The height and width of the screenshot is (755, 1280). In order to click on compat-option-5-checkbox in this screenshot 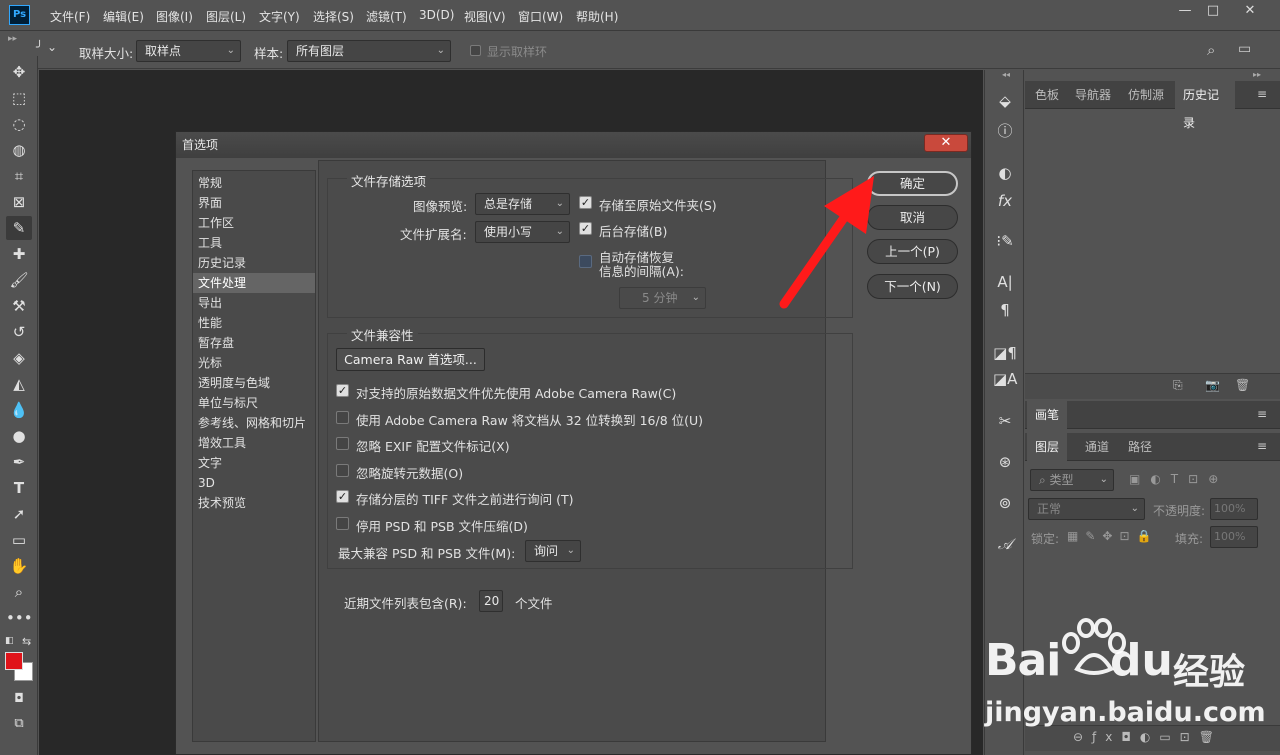, I will do `click(342, 523)`.